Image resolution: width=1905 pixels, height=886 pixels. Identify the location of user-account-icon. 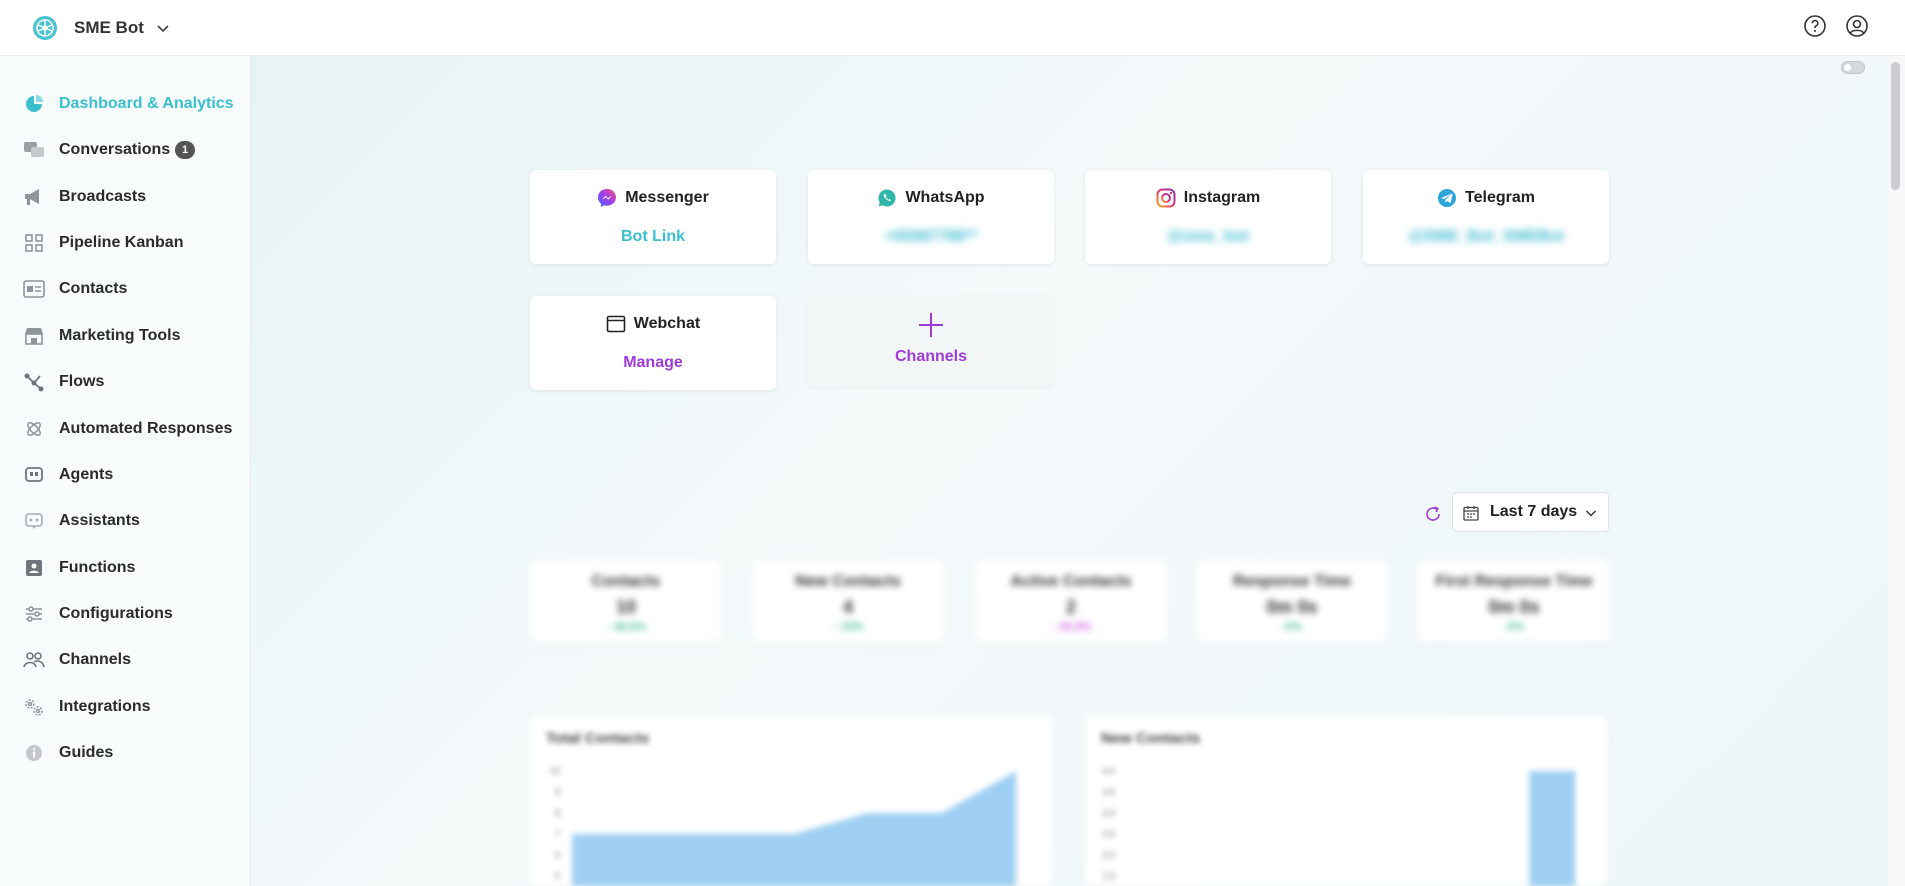
(1857, 26).